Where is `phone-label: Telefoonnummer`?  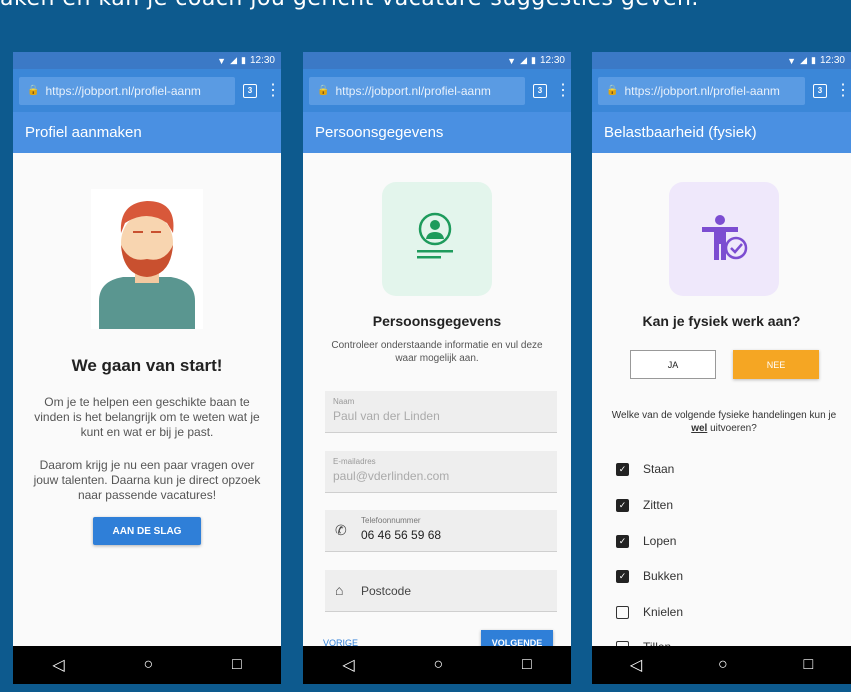
phone-label: Telefoonnummer is located at coordinates (391, 520).